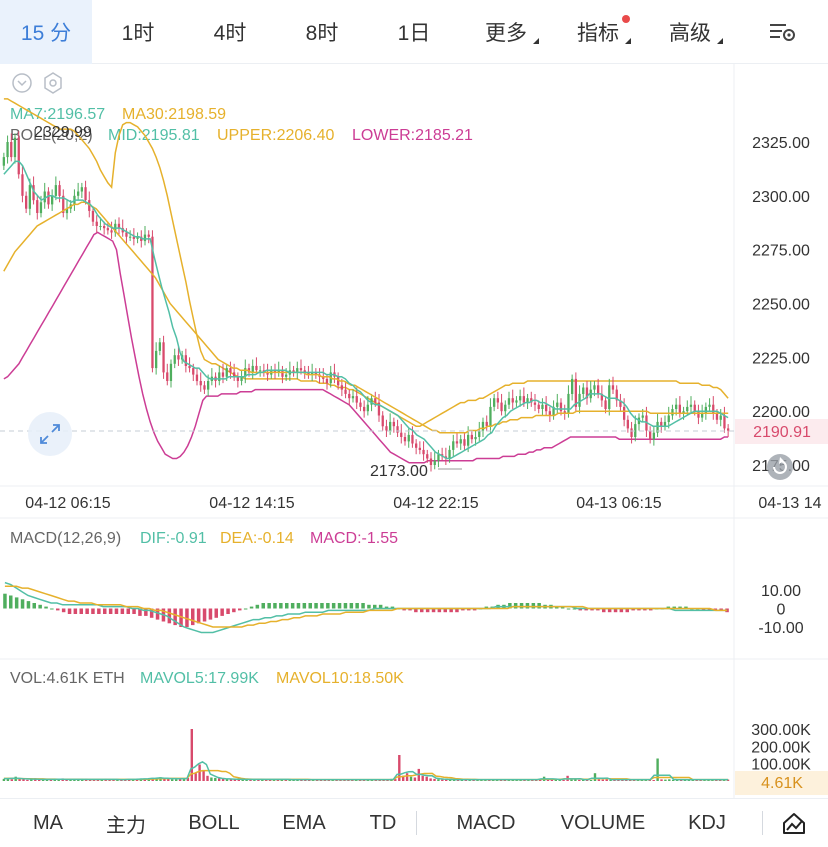  What do you see at coordinates (707, 823) in the screenshot?
I see `indicator-kdj: KDJ` at bounding box center [707, 823].